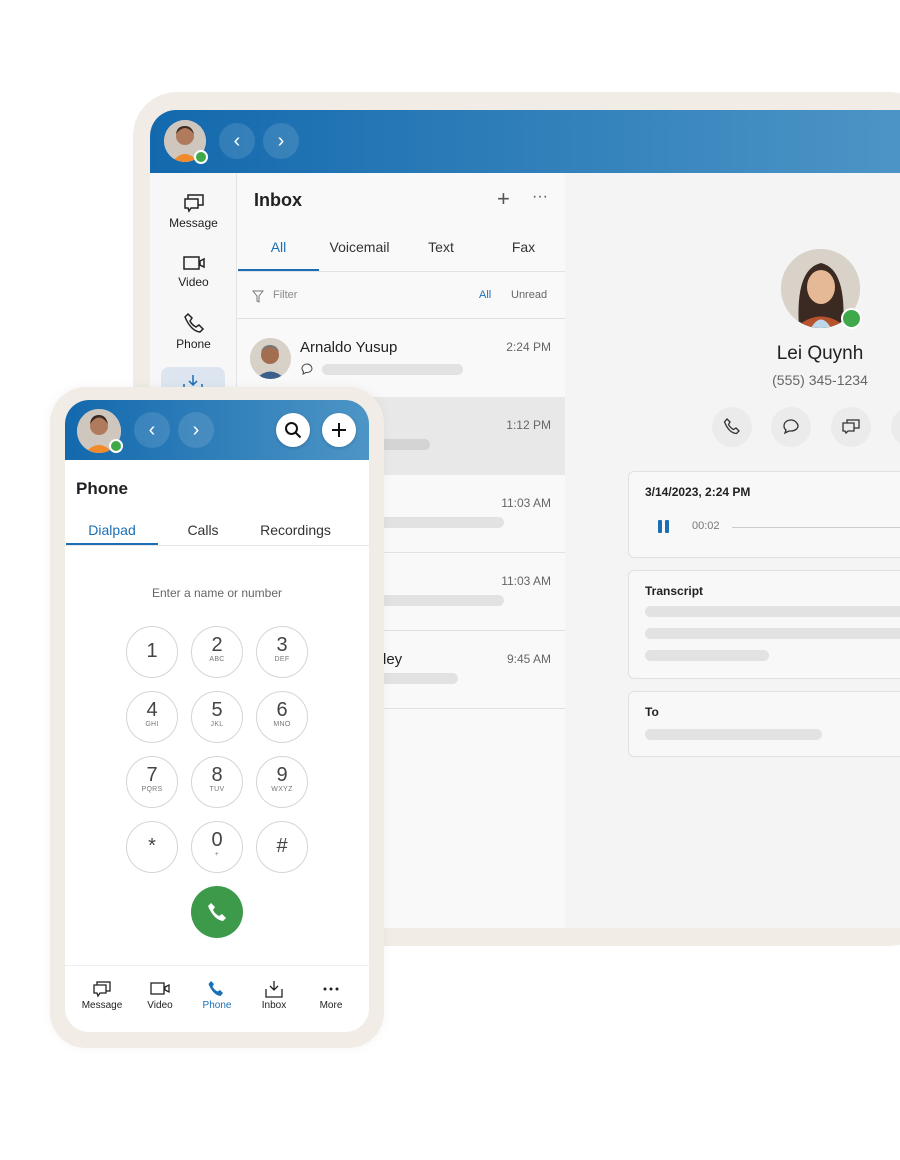 This screenshot has width=900, height=1160. What do you see at coordinates (217, 652) in the screenshot?
I see `dialpad-key: 2 ABC` at bounding box center [217, 652].